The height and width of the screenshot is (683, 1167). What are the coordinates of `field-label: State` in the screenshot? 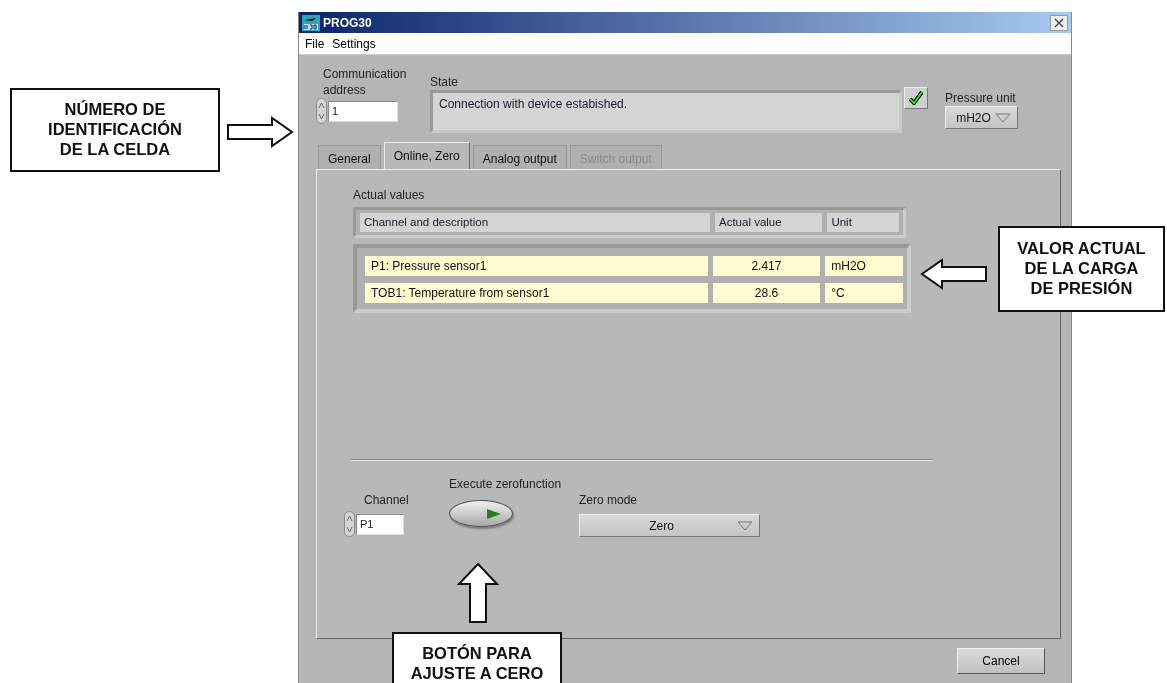 It's located at (445, 82).